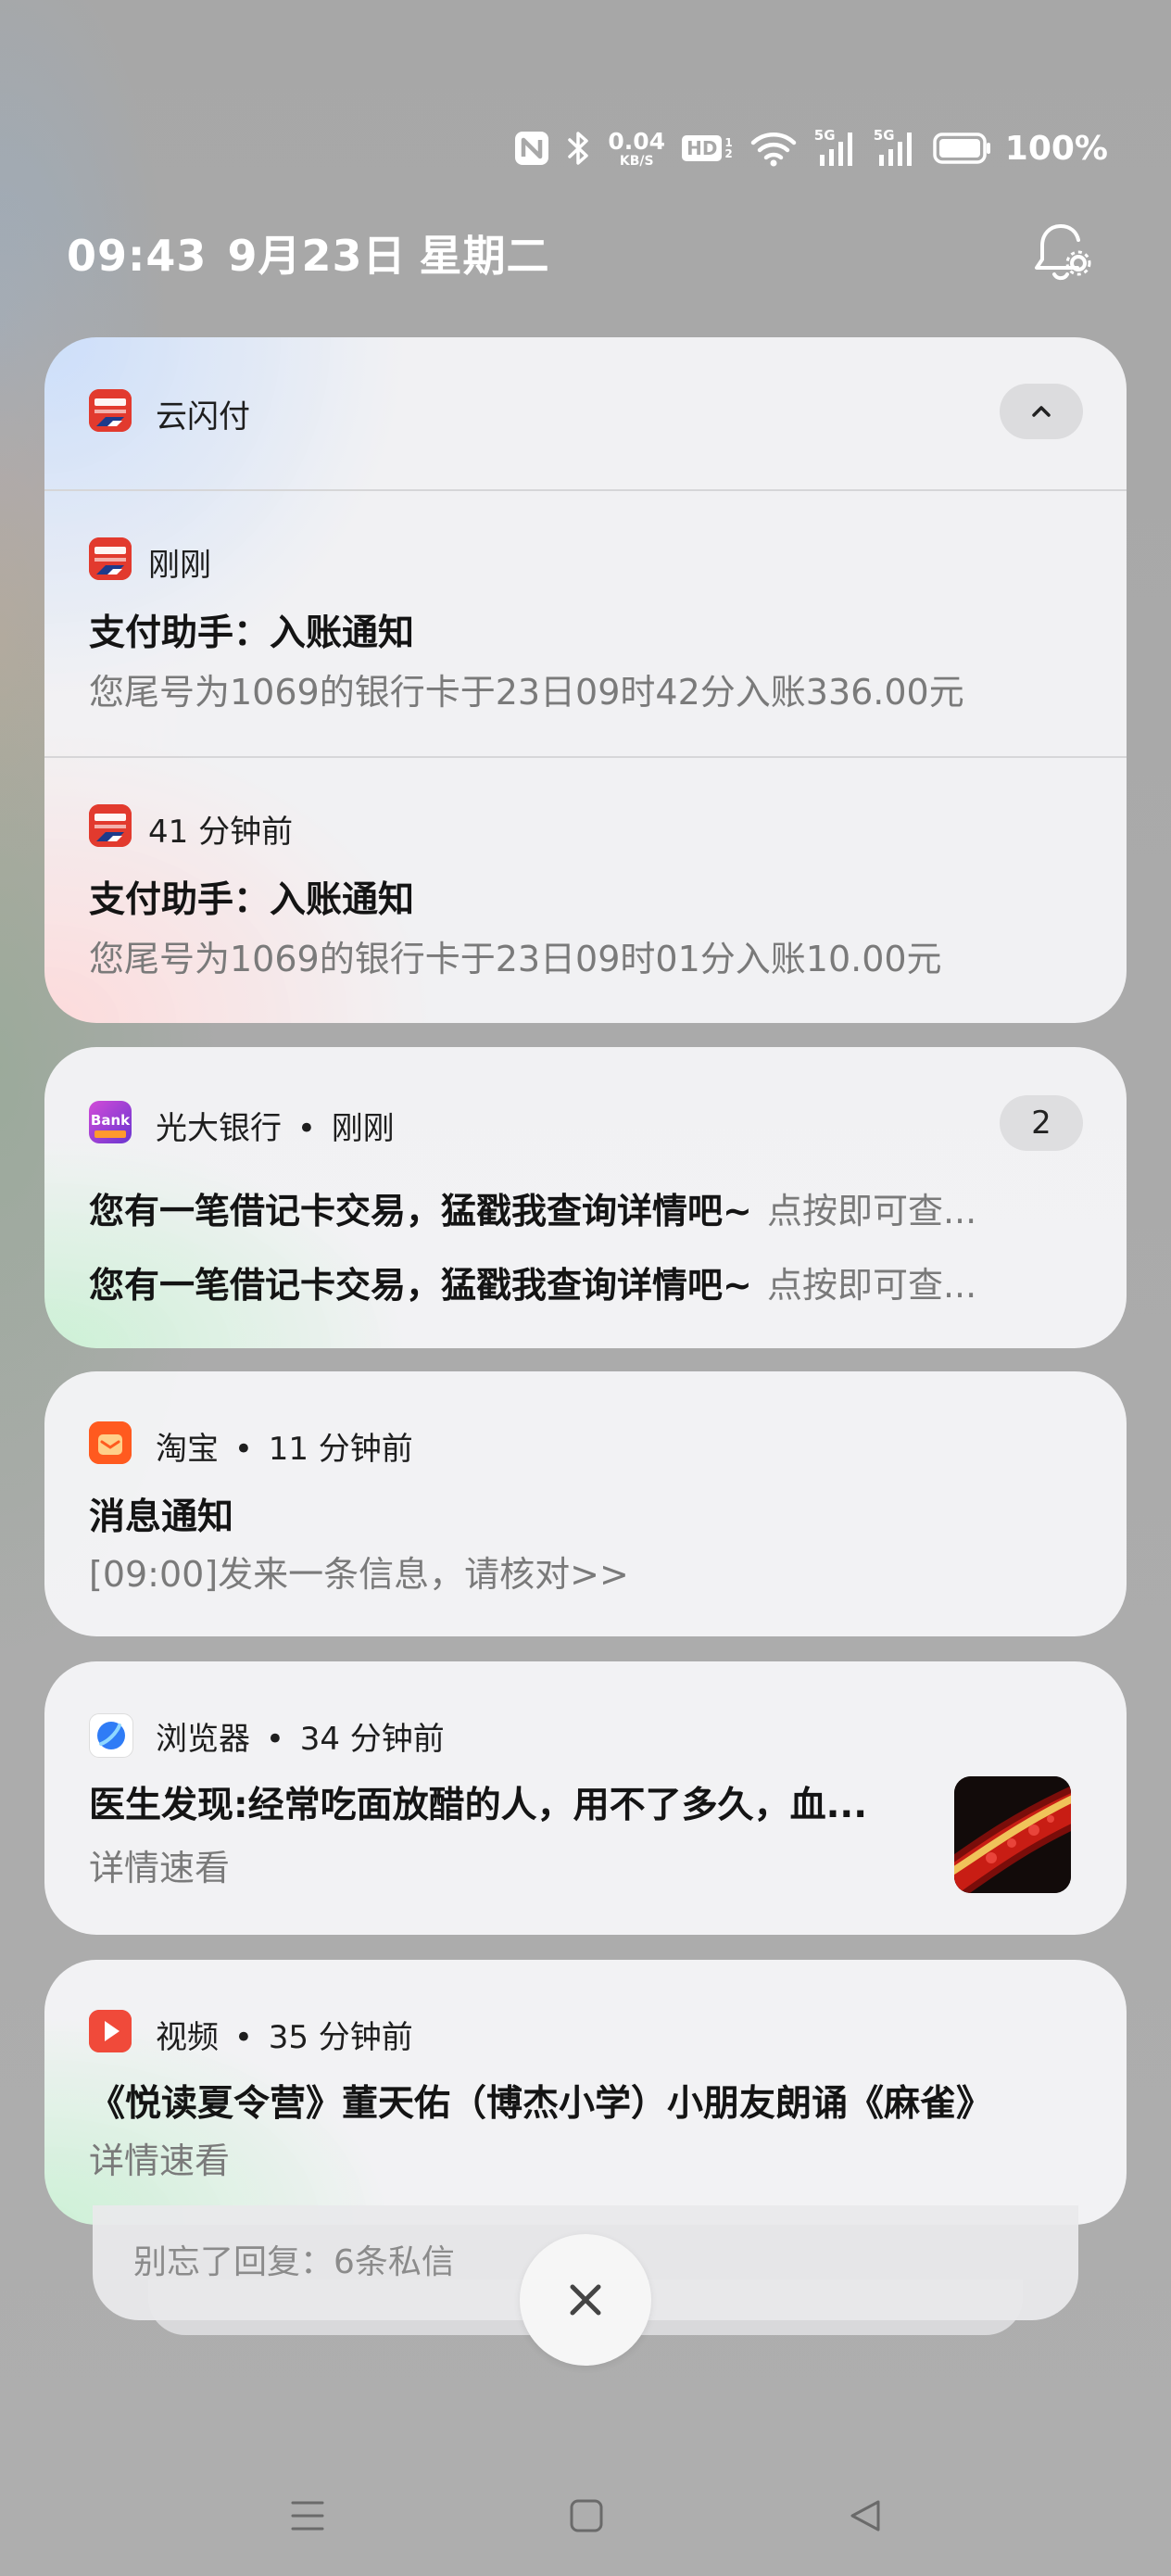 This screenshot has width=1171, height=2576. Describe the element at coordinates (895, 147) in the screenshot. I see `signal-2-icon: 5G` at that location.